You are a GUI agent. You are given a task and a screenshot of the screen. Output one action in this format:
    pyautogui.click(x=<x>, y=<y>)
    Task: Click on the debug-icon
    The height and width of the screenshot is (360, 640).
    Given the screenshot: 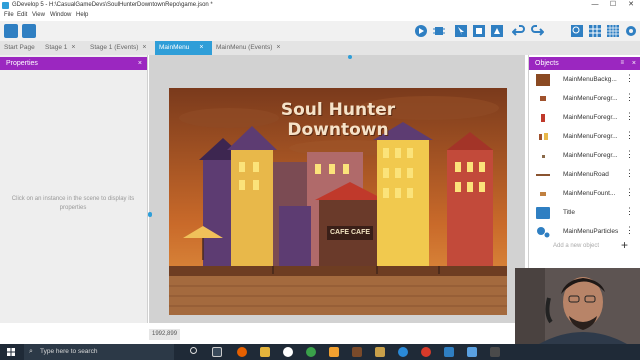 What is the action you would take?
    pyautogui.click(x=439, y=31)
    